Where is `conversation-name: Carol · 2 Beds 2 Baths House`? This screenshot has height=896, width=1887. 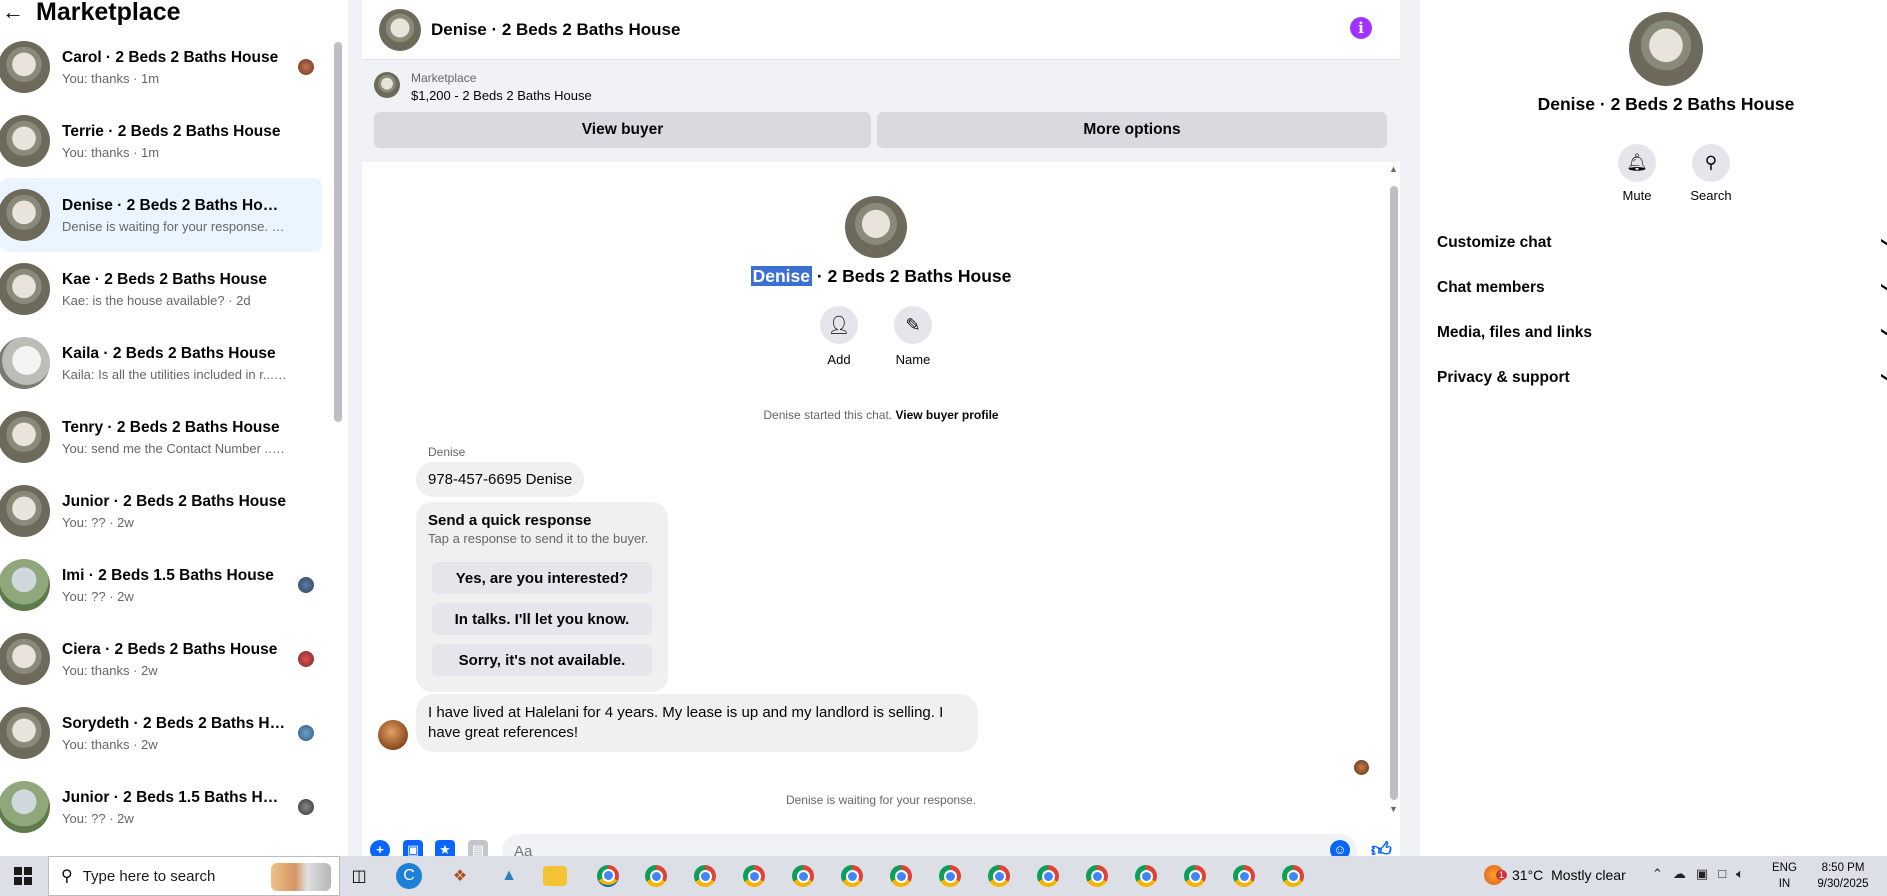
conversation-name: Carol · 2 Beds 2 Baths House is located at coordinates (170, 57).